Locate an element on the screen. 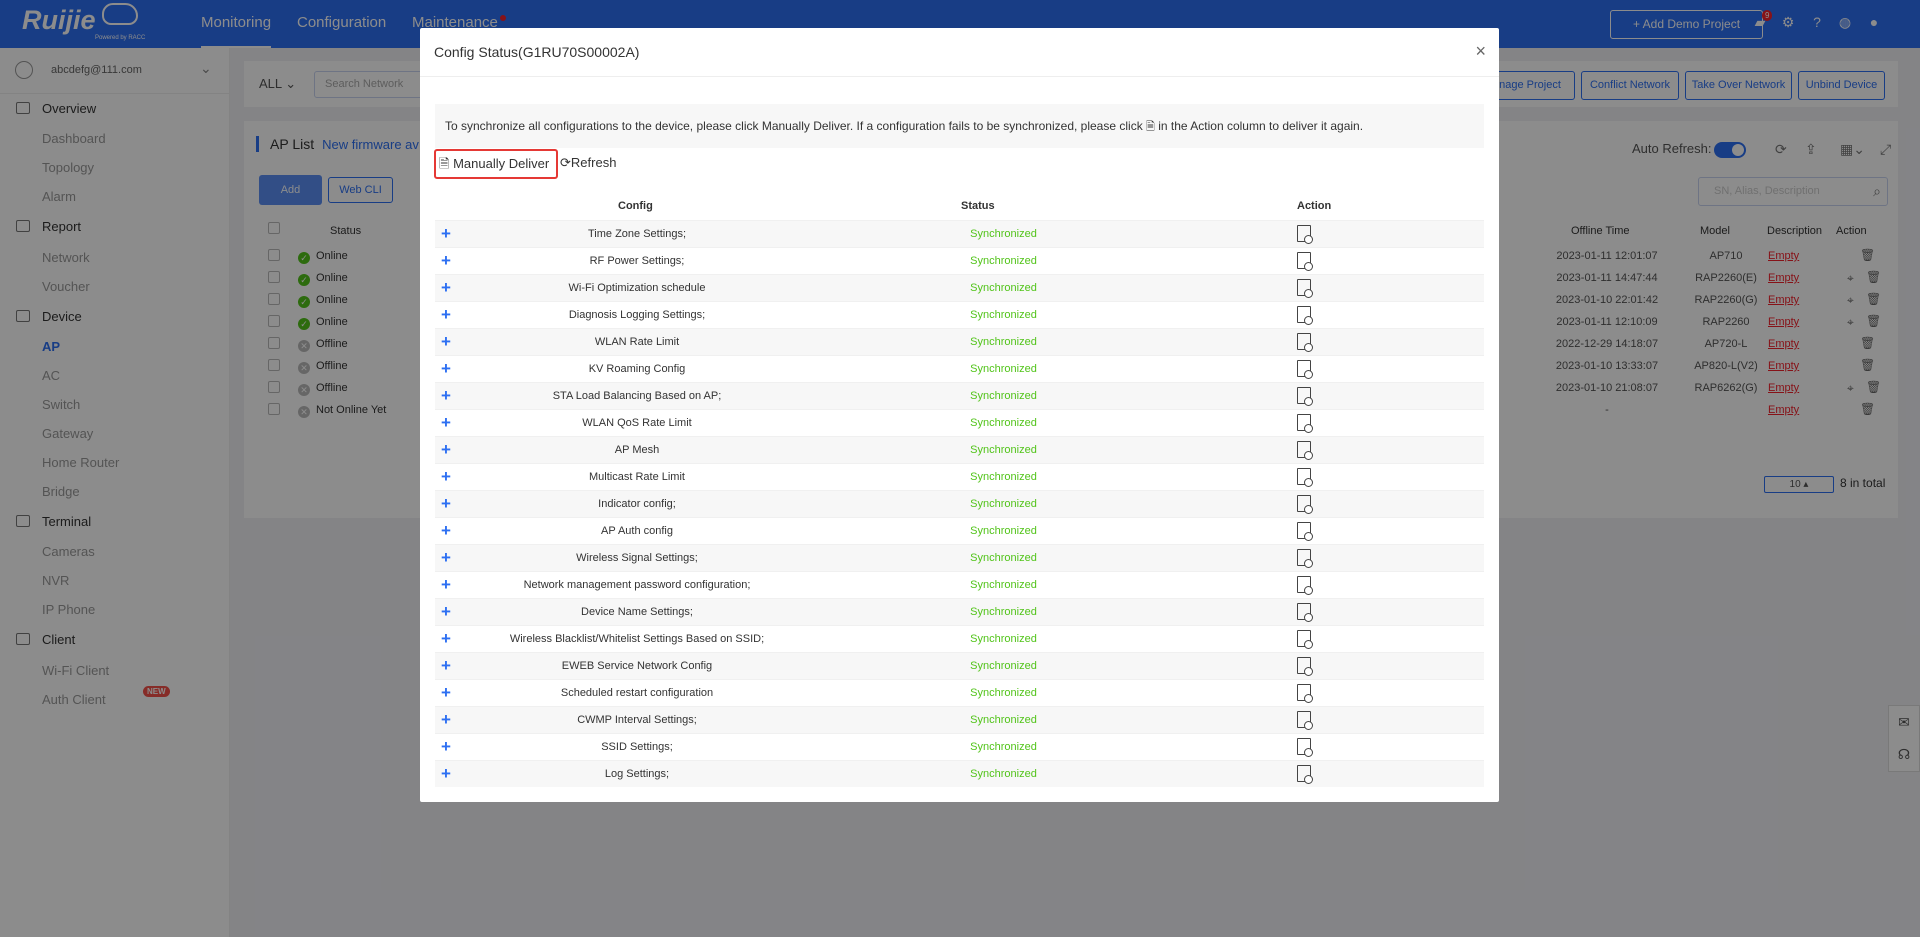  config-name: Log Settings; is located at coordinates (637, 774).